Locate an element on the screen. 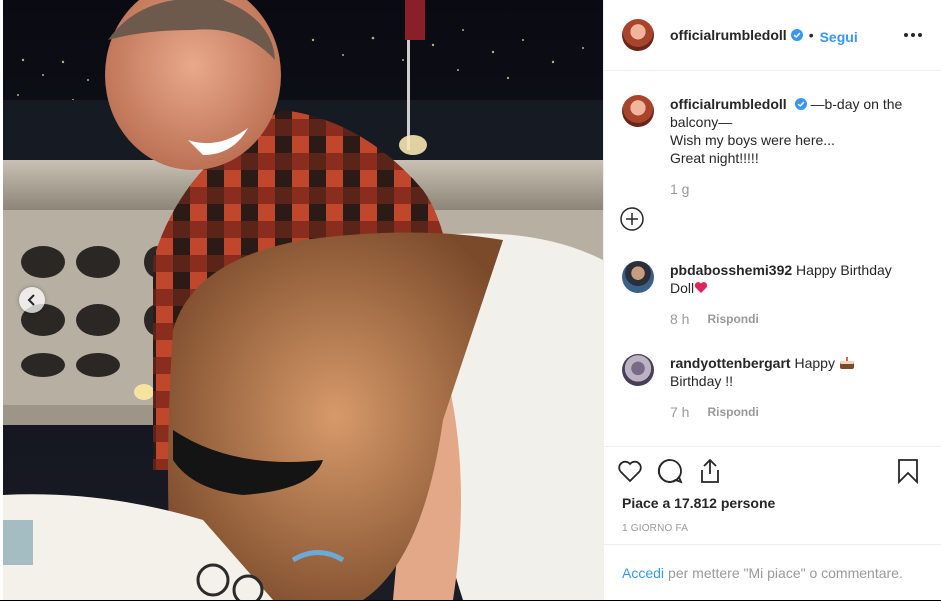 The width and height of the screenshot is (941, 601). heart-emoji-icon is located at coordinates (701, 287).